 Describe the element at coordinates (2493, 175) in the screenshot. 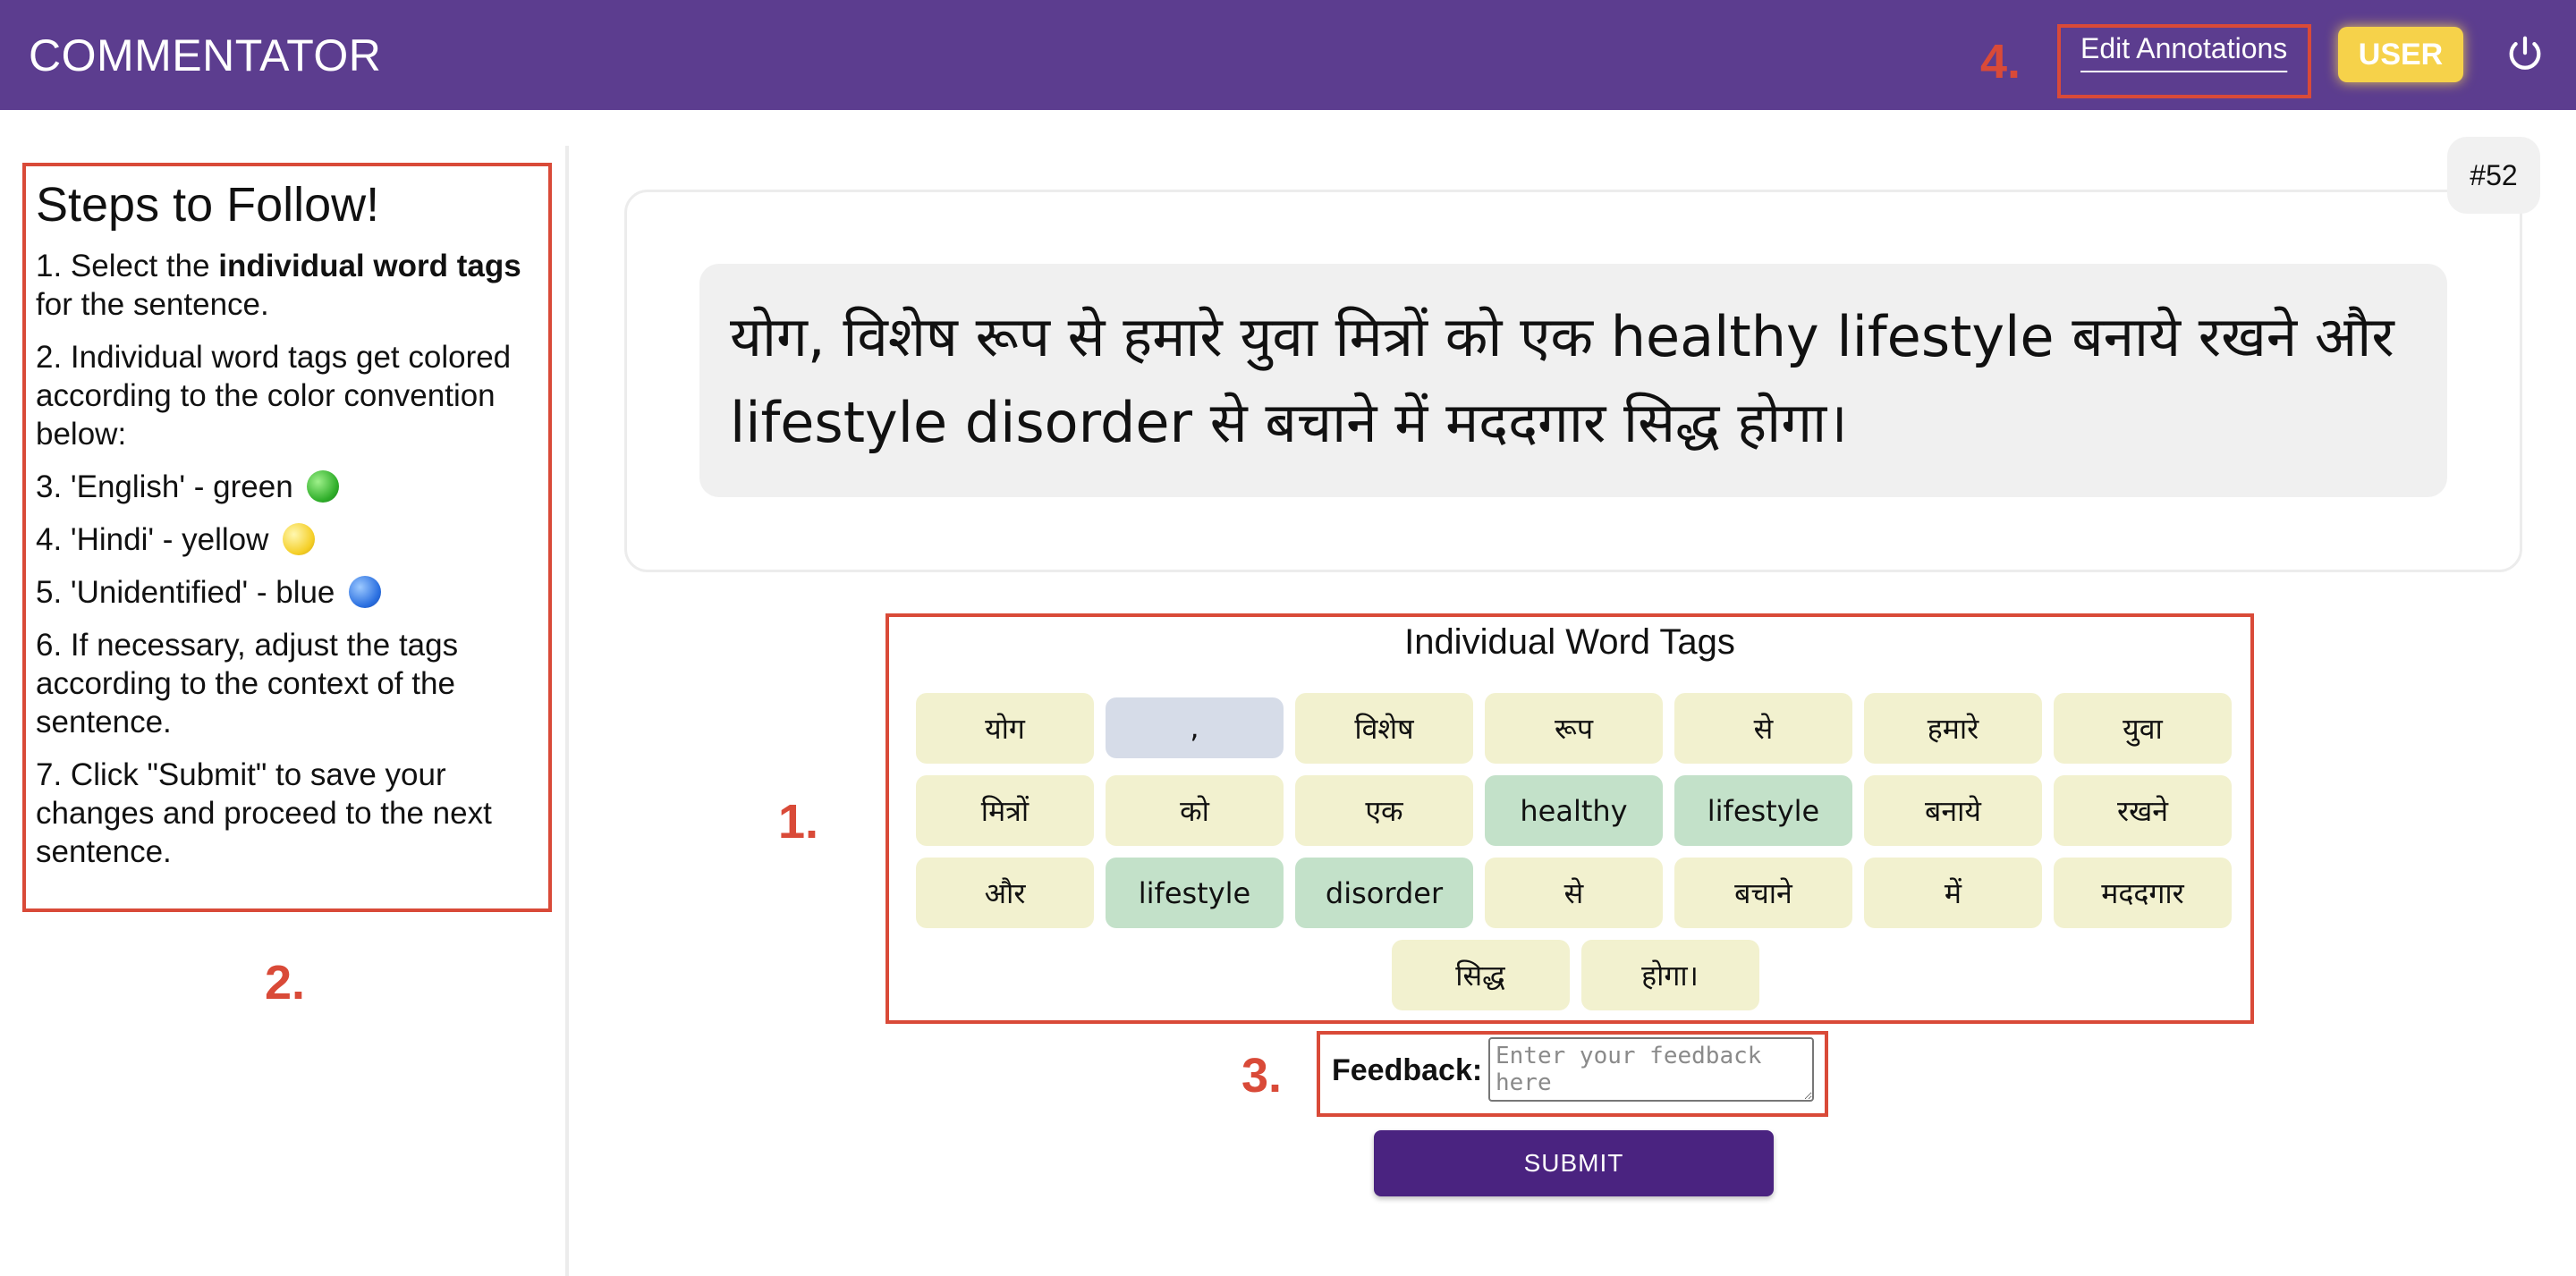

I see `sentence-number-badge: #52` at that location.